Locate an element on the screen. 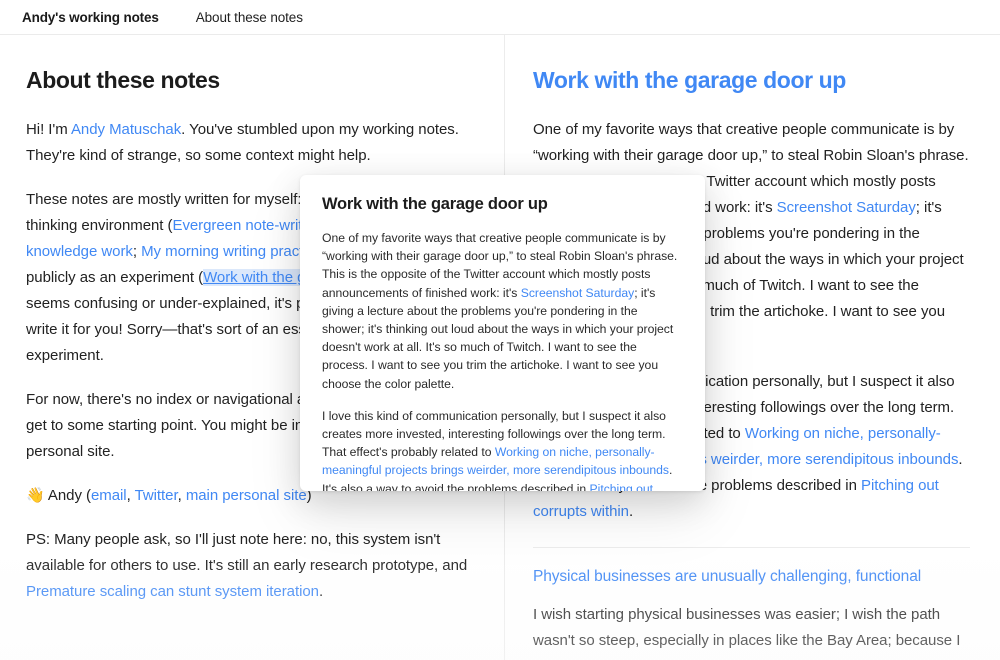 The width and height of the screenshot is (1000, 660). link-main-personal-site: main personal site is located at coordinates (246, 495).